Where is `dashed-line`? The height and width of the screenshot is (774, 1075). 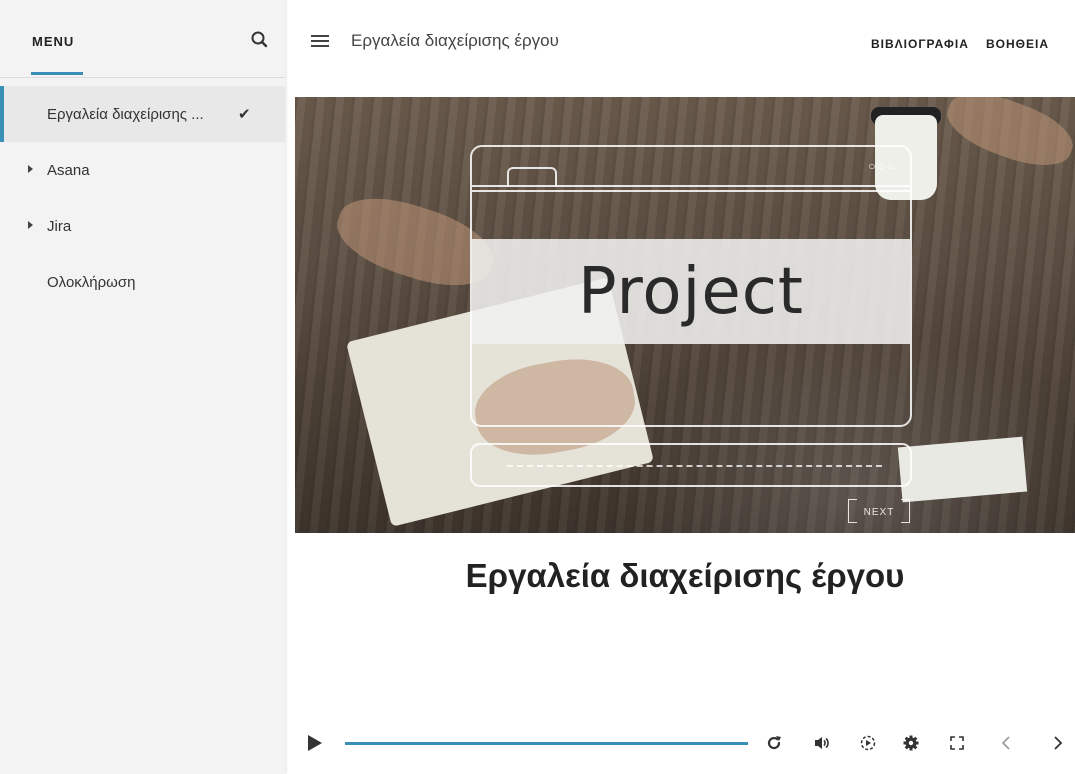 dashed-line is located at coordinates (694, 466).